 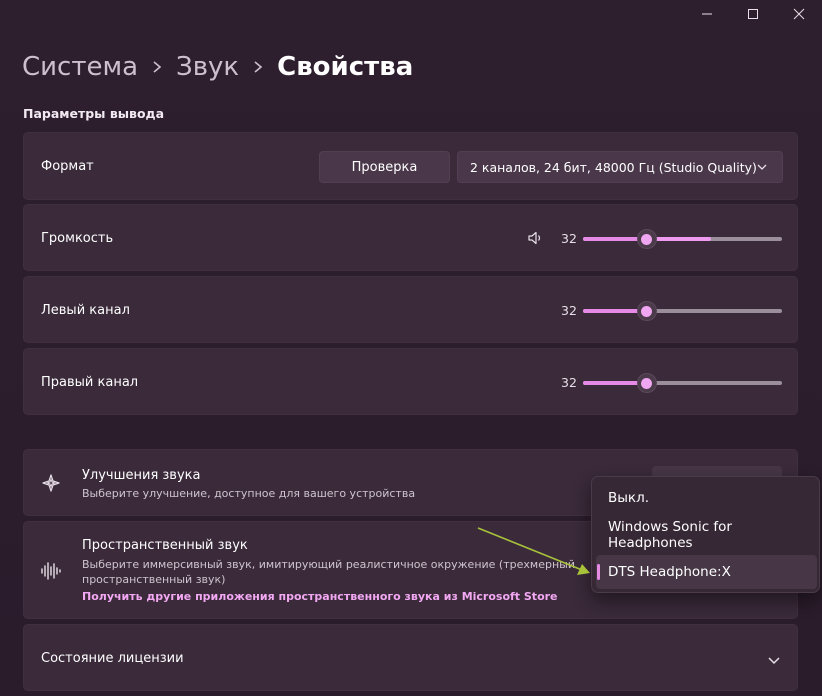 What do you see at coordinates (67, 166) in the screenshot?
I see `format-label: Формат` at bounding box center [67, 166].